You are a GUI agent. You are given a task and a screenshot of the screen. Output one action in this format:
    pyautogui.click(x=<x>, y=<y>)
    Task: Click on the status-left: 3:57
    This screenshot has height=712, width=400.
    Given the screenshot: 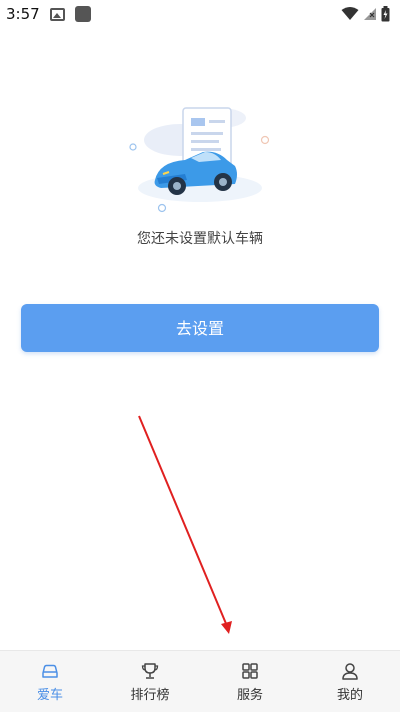 What is the action you would take?
    pyautogui.click(x=48, y=14)
    